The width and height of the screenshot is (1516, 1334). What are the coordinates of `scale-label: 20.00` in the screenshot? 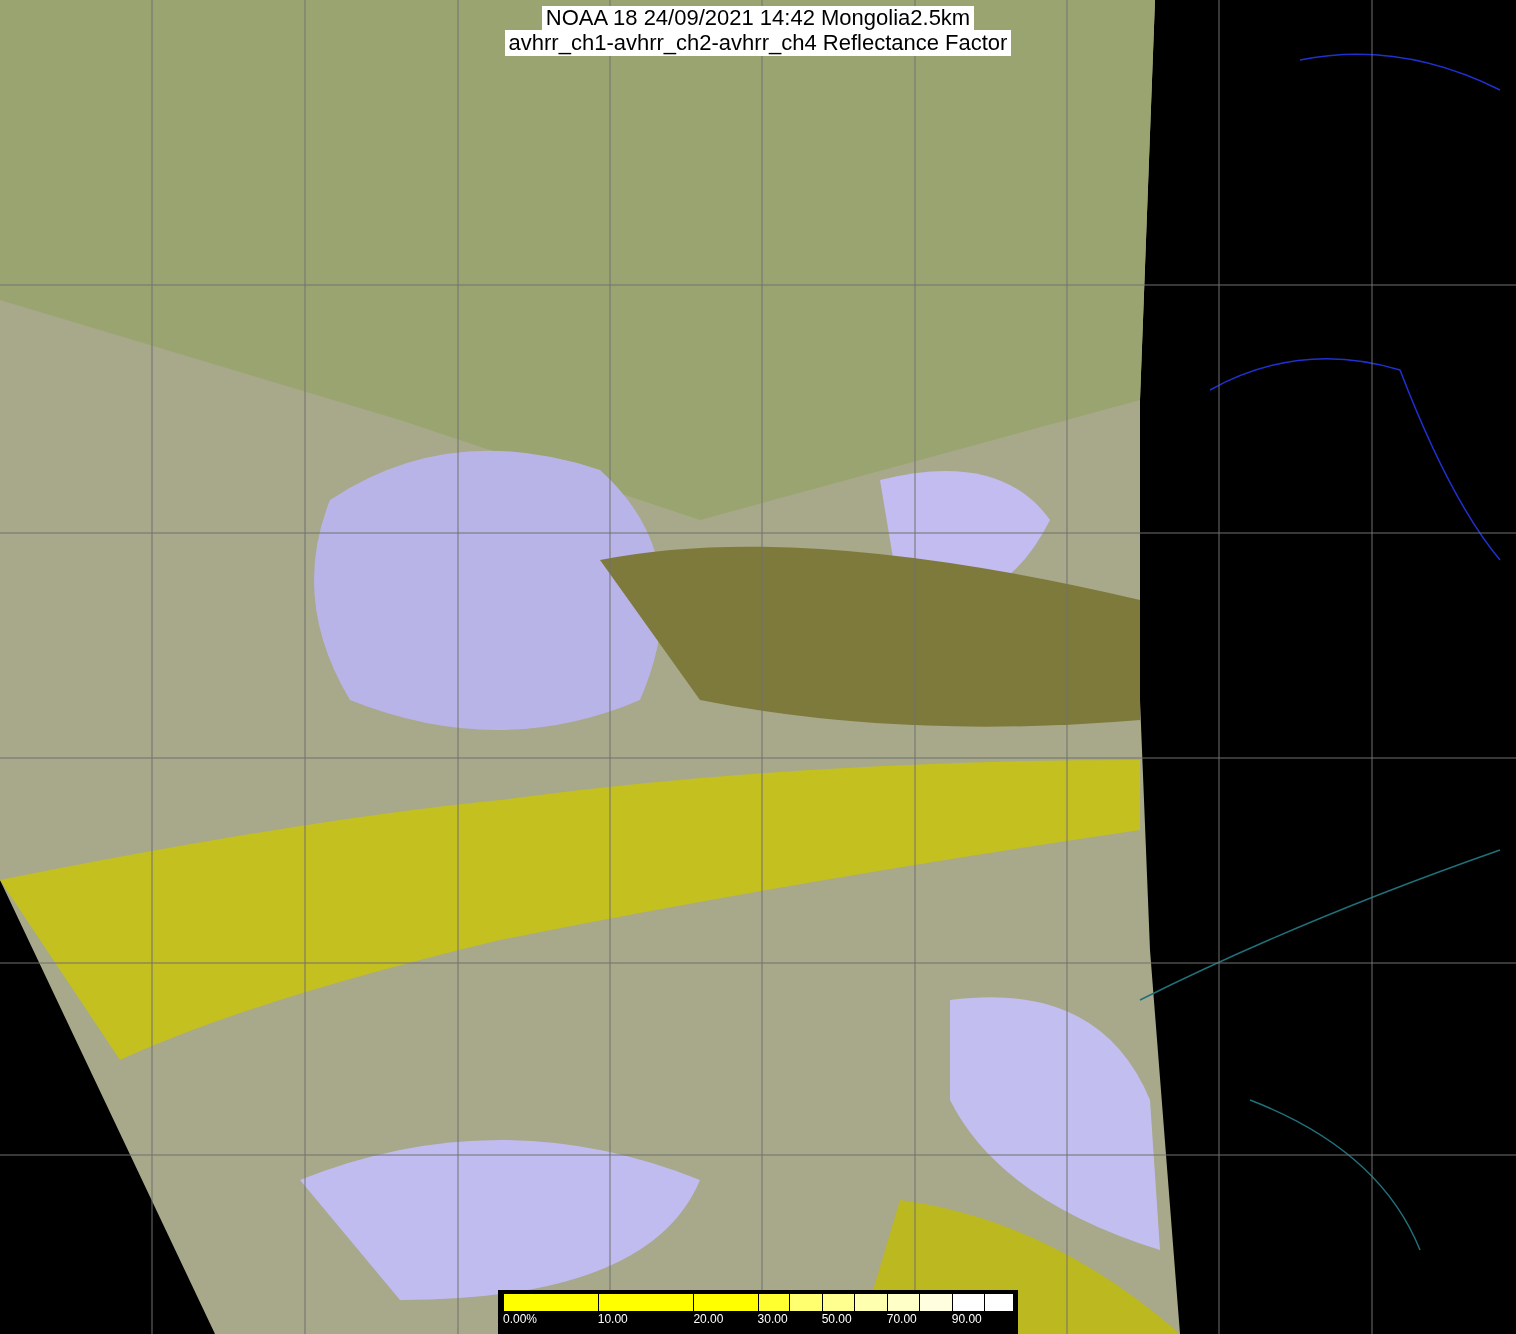 It's located at (709, 1319).